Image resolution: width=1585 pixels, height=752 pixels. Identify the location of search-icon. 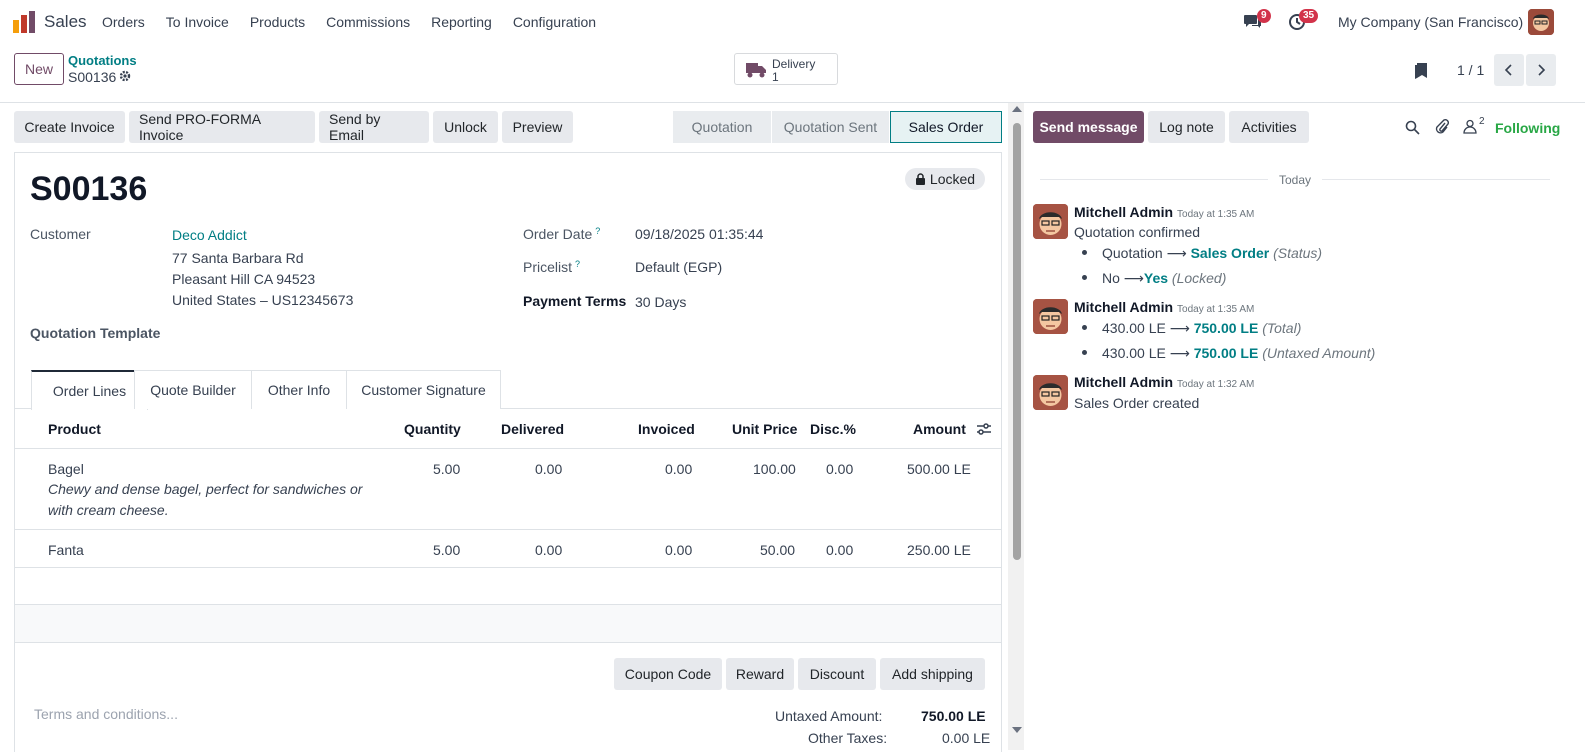
(1412, 127).